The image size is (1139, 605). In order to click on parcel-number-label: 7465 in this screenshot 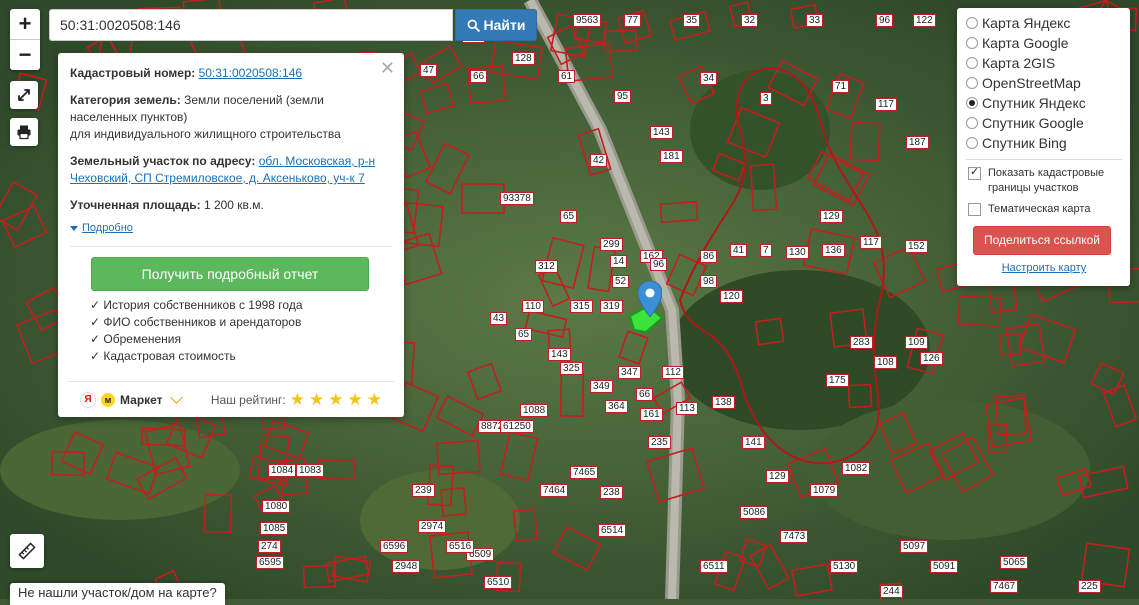, I will do `click(584, 472)`.